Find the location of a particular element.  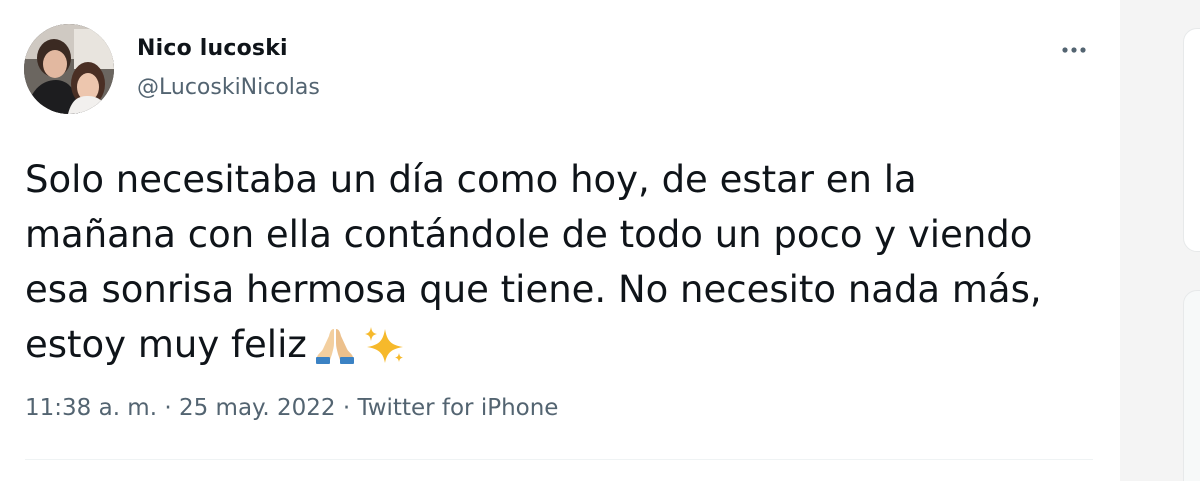

folded-hands-icon is located at coordinates (335, 352).